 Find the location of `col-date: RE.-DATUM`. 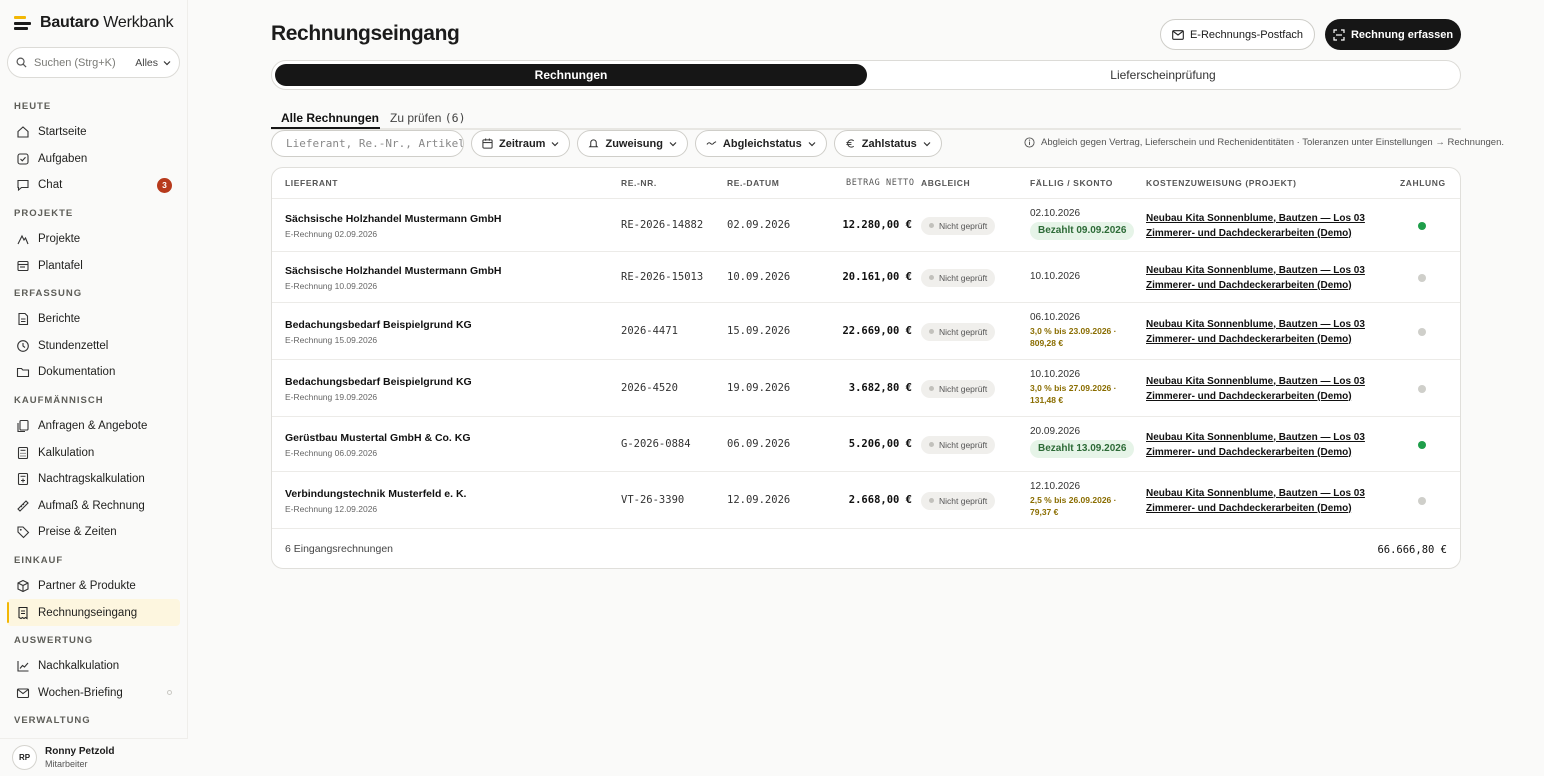

col-date: RE.-DATUM is located at coordinates (753, 183).